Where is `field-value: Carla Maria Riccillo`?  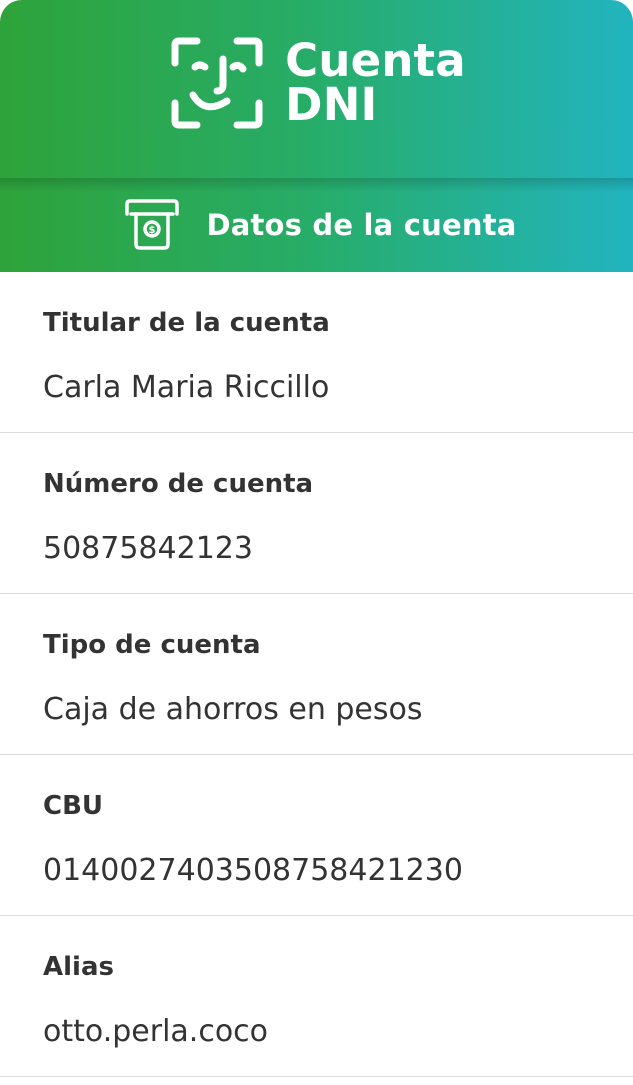 field-value: Carla Maria Riccillo is located at coordinates (186, 387).